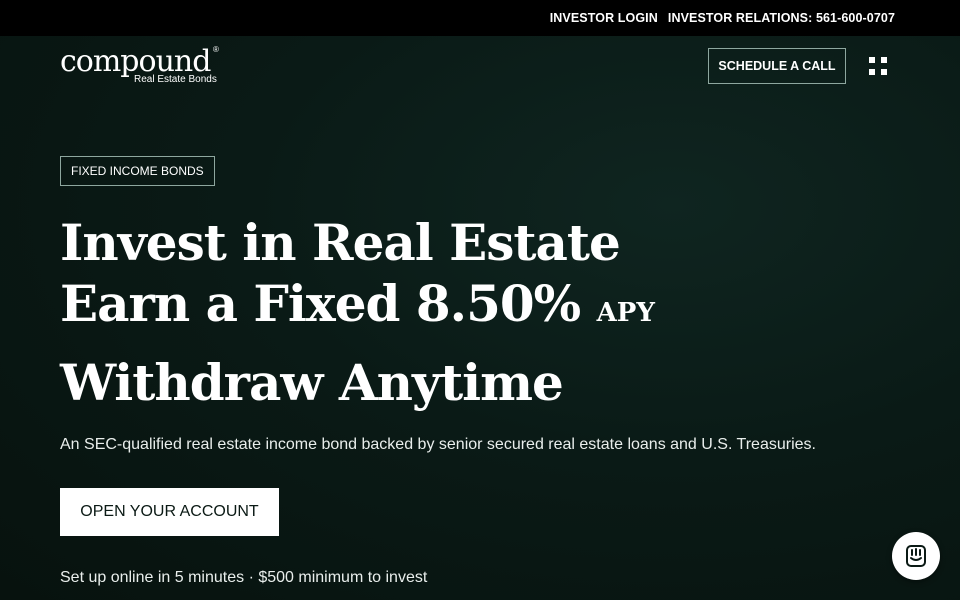  I want to click on schedule-call-button: SCHEDULE A CALL, so click(777, 66).